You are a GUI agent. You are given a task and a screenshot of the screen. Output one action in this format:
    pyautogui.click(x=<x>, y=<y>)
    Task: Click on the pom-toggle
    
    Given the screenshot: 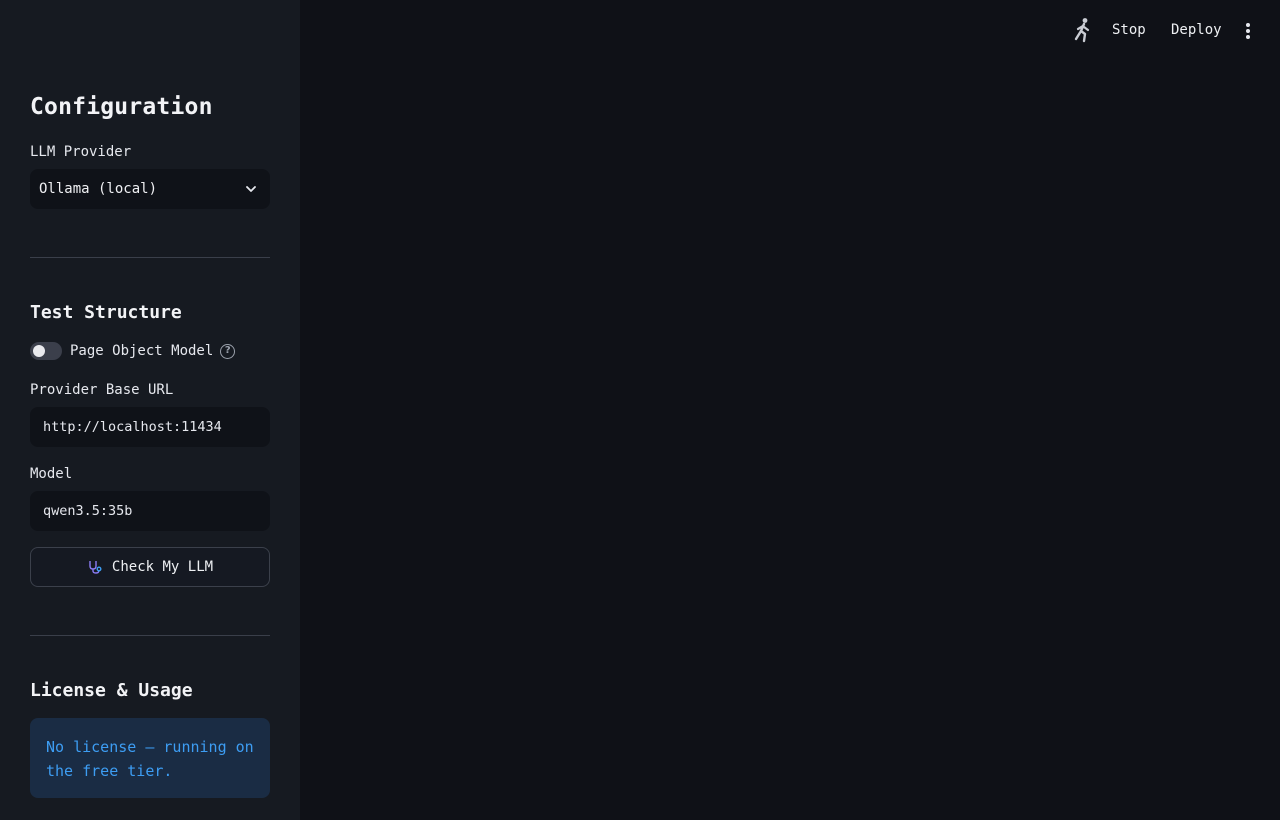 What is the action you would take?
    pyautogui.click(x=46, y=351)
    